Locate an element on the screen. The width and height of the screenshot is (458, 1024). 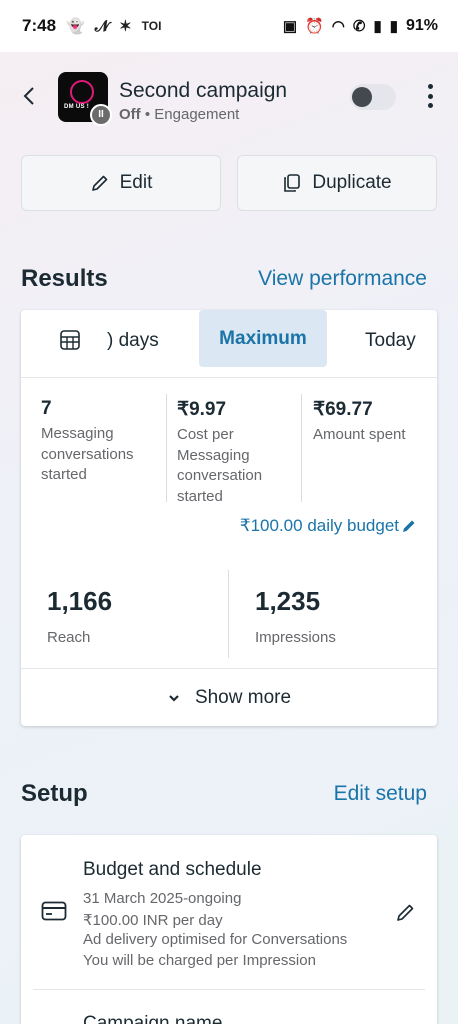
metric-label: Cost per Messaging conversation started is located at coordinates (220, 465).